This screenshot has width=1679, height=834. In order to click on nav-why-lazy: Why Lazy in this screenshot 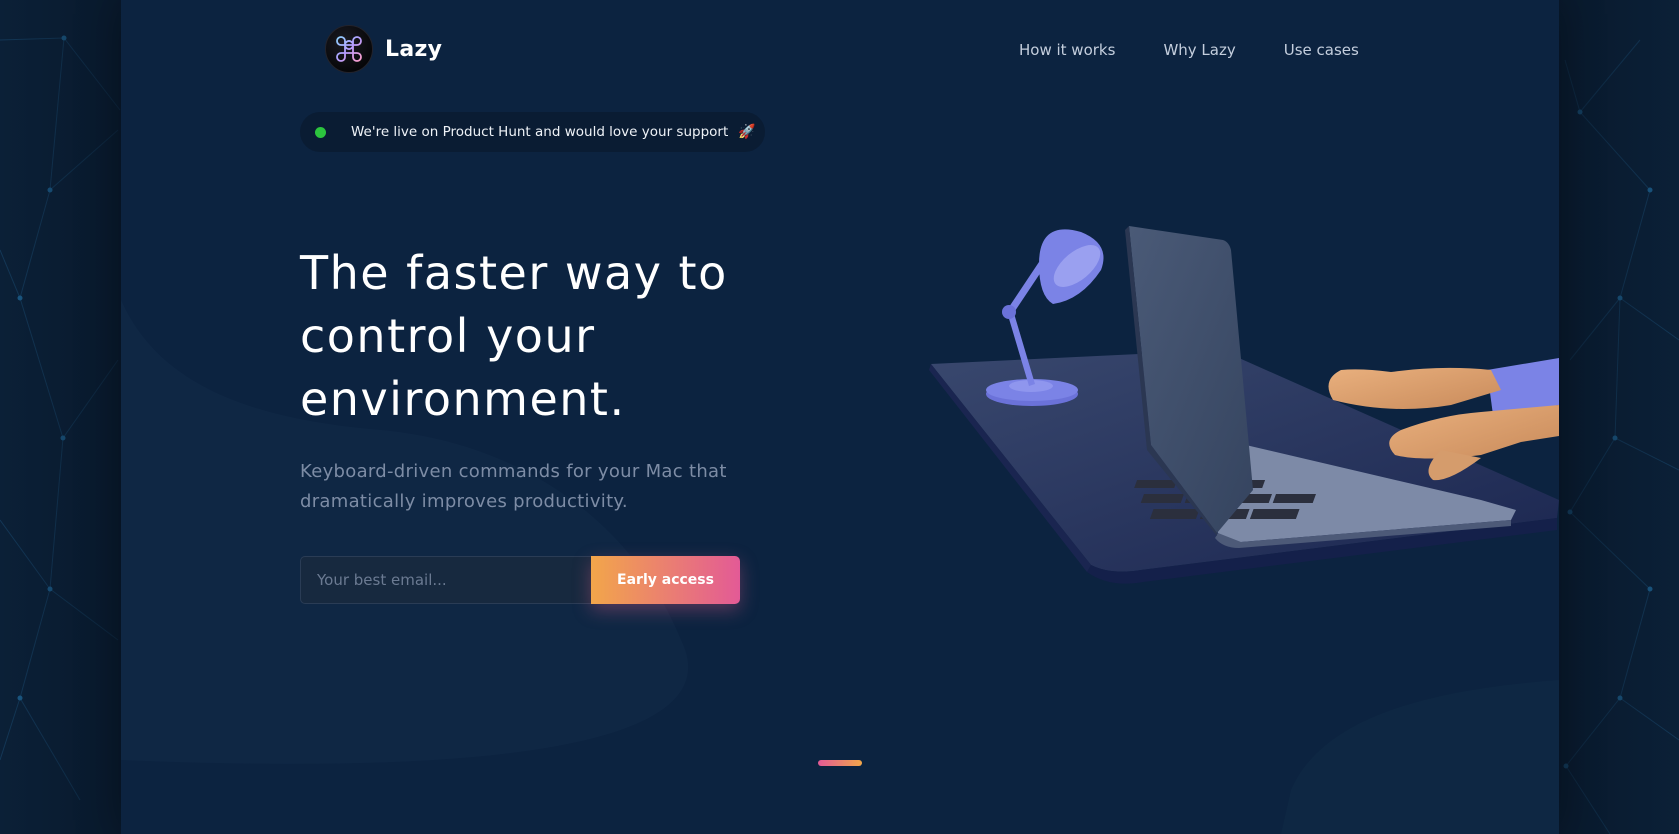, I will do `click(1199, 50)`.